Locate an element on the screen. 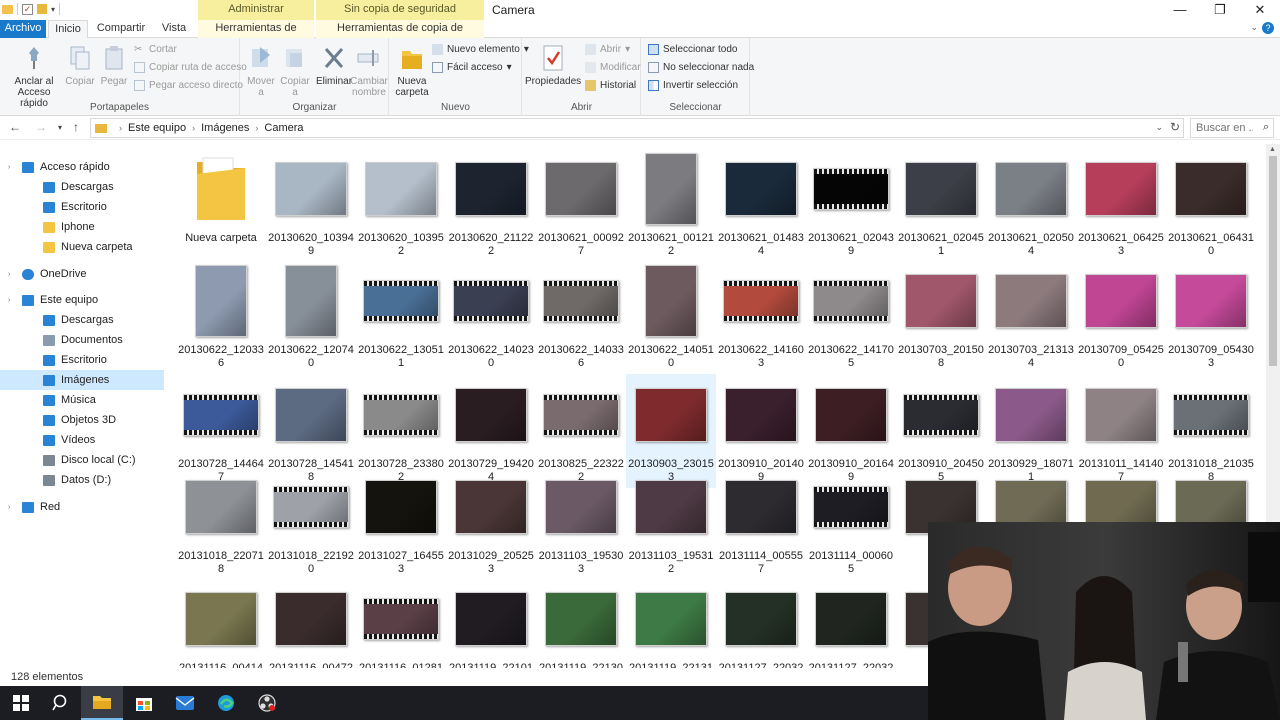 This screenshot has width=1280, height=720. file-tile: 20130621_000927 is located at coordinates (581, 205).